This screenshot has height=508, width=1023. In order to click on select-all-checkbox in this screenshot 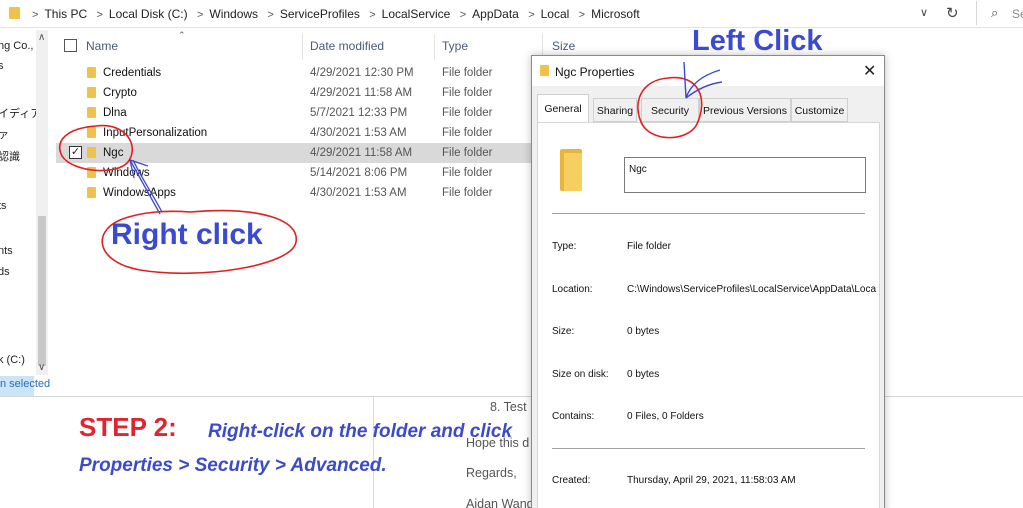, I will do `click(70, 45)`.